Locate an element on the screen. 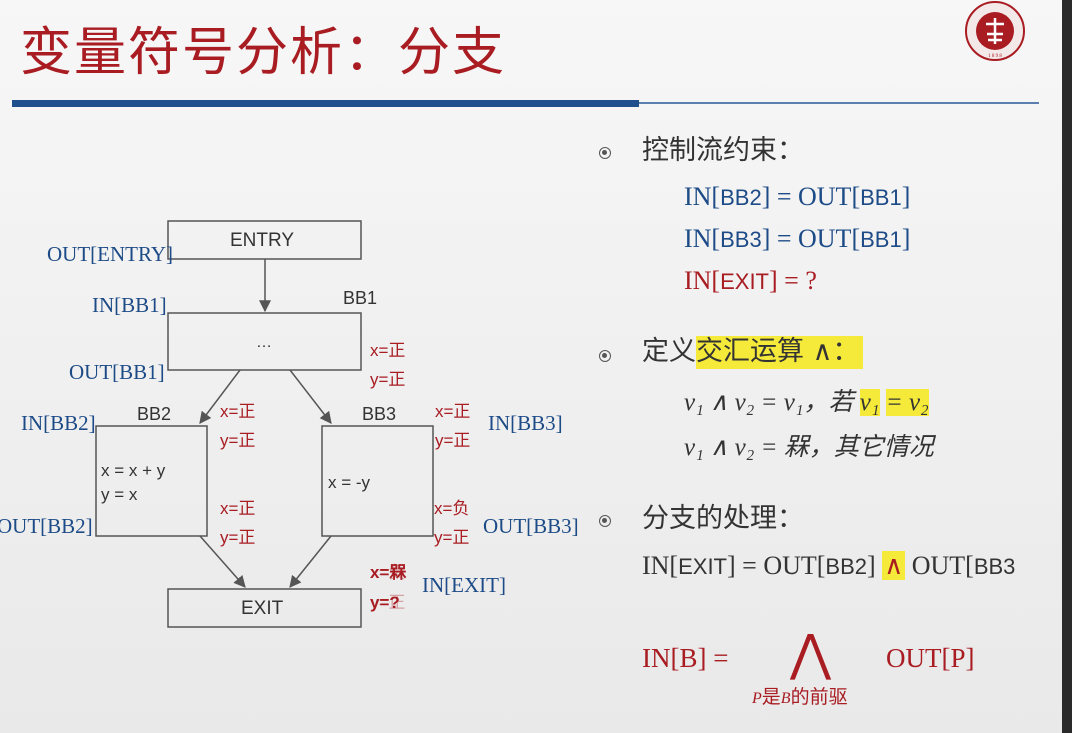 This screenshot has width=1072, height=733. value-out-bb3-x: x=负 is located at coordinates (452, 508).